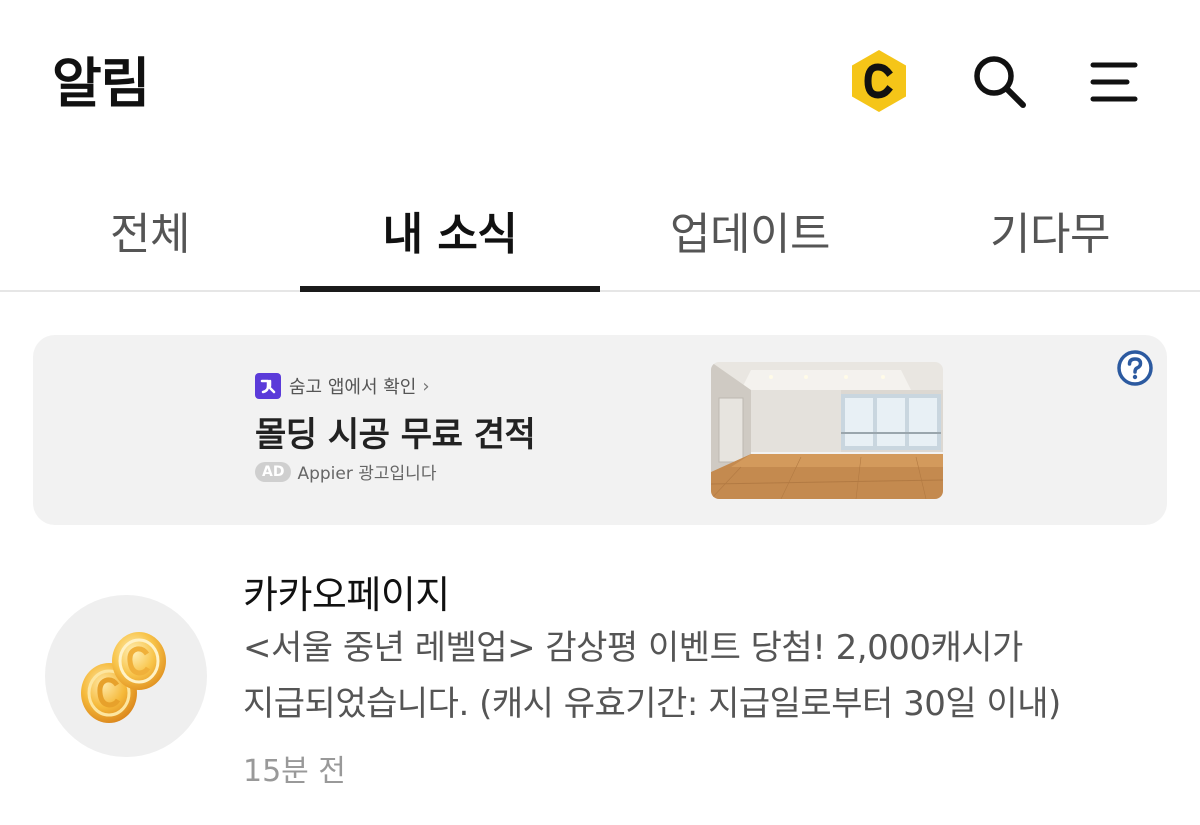 This screenshot has height=825, width=1200. I want to click on tab-bar: 전체 내 소식 업데이트 기다무, so click(600, 231).